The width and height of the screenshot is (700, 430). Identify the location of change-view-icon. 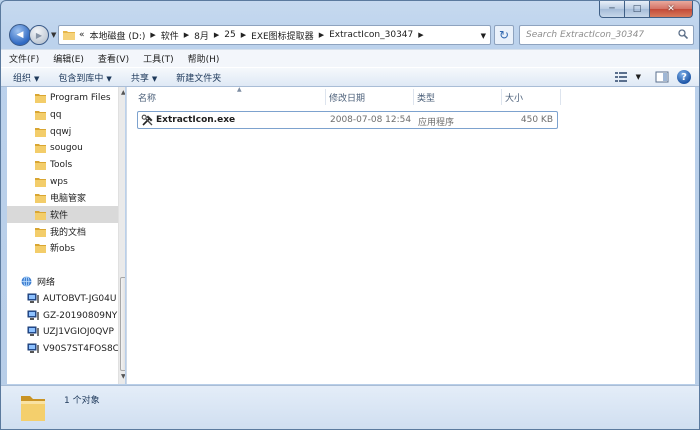
(621, 77).